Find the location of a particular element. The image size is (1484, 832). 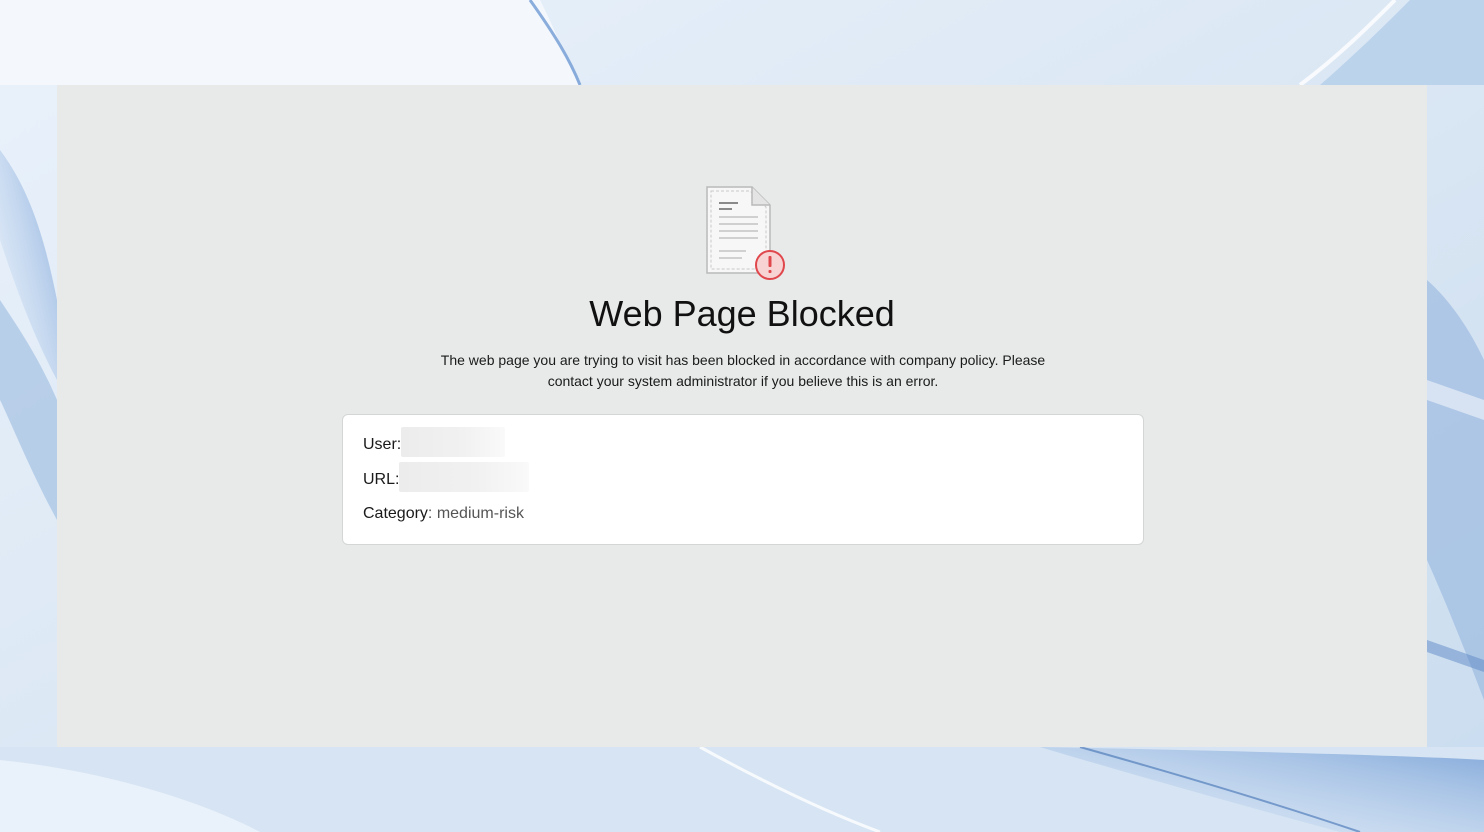

user-row: User: is located at coordinates (434, 442).